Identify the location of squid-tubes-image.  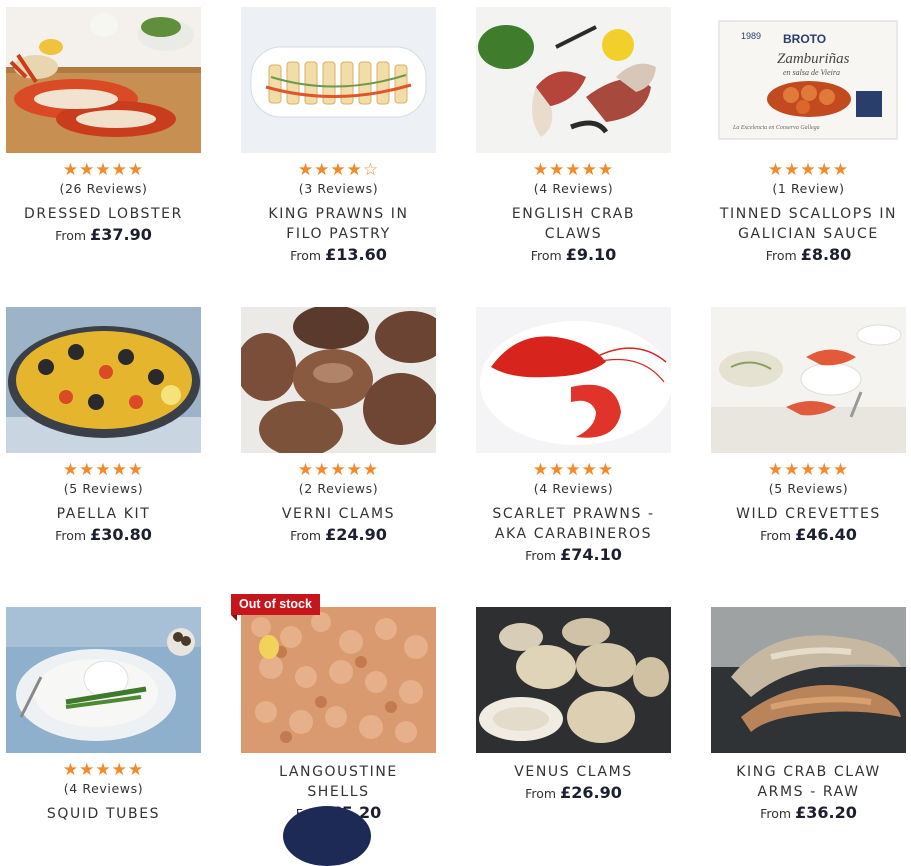
(103, 680).